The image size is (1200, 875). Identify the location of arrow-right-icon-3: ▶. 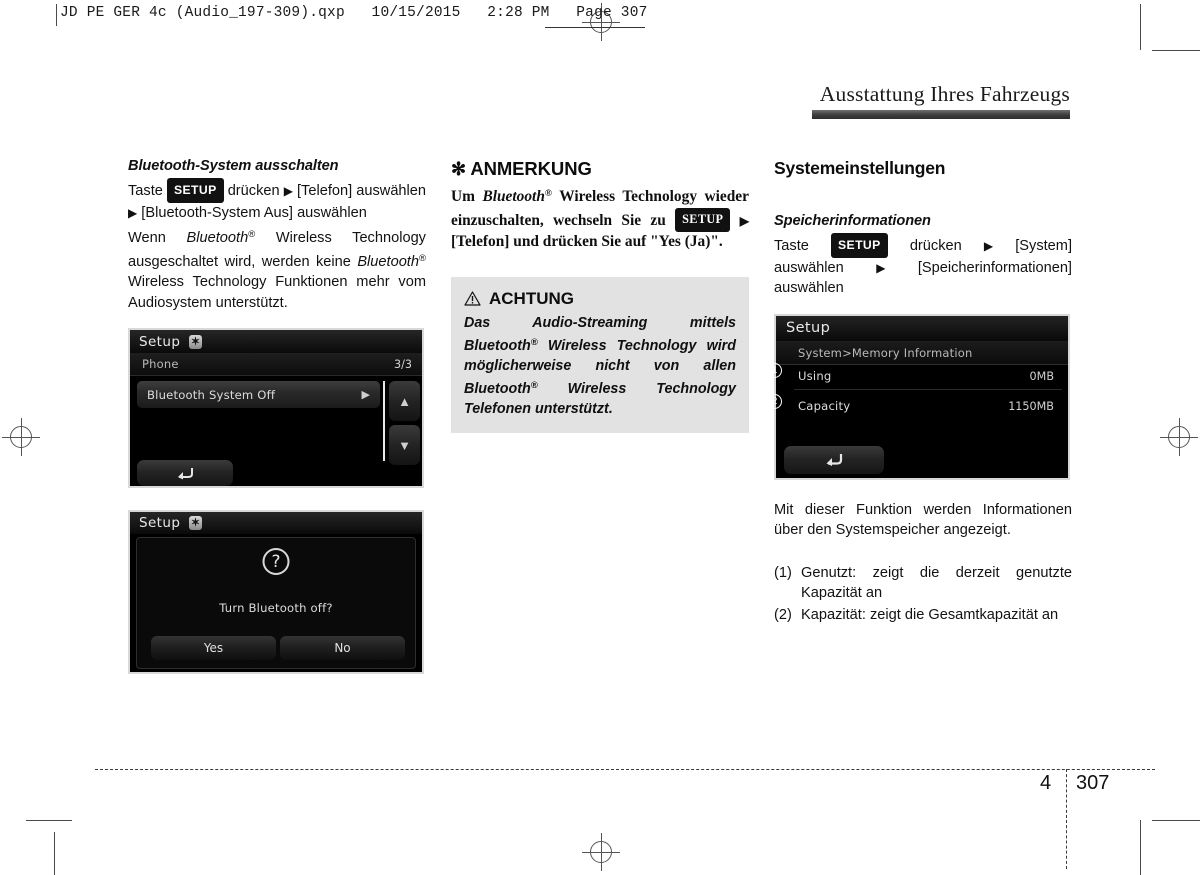
(744, 220).